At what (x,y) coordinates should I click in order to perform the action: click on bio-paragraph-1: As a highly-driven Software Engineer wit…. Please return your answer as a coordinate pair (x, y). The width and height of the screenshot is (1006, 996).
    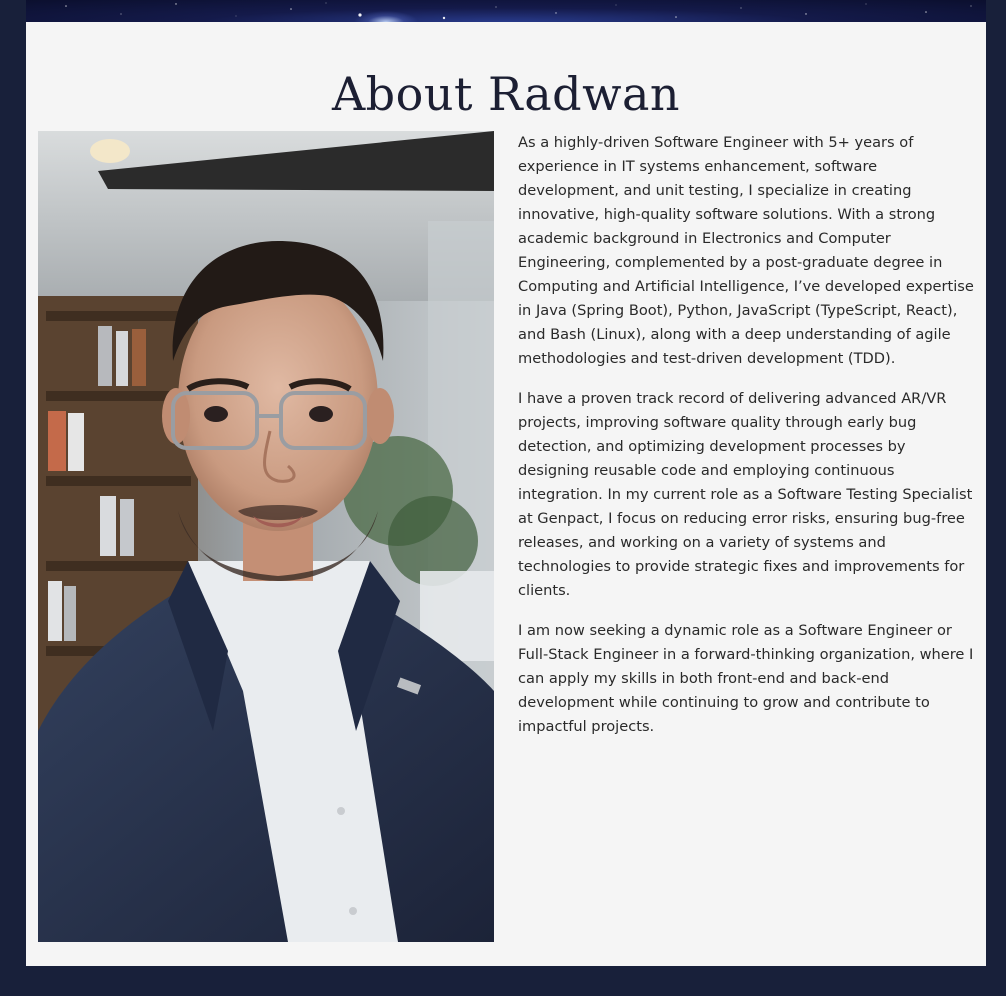
    Looking at the image, I should click on (746, 250).